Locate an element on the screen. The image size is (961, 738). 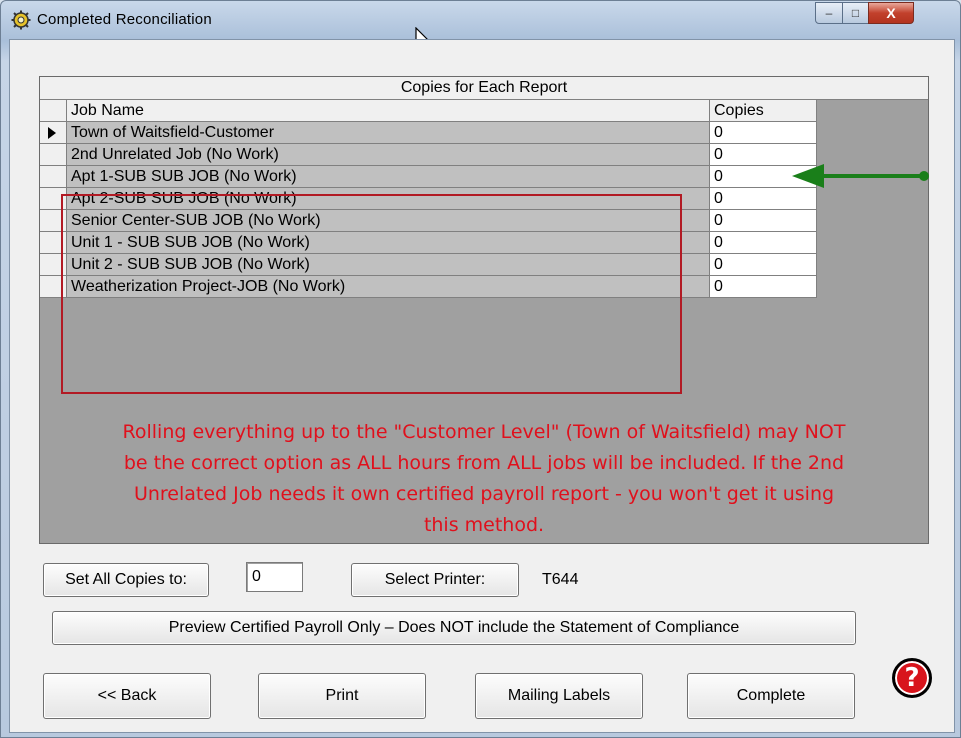
set-all-copies-button: Set All Copies to: is located at coordinates (126, 580).